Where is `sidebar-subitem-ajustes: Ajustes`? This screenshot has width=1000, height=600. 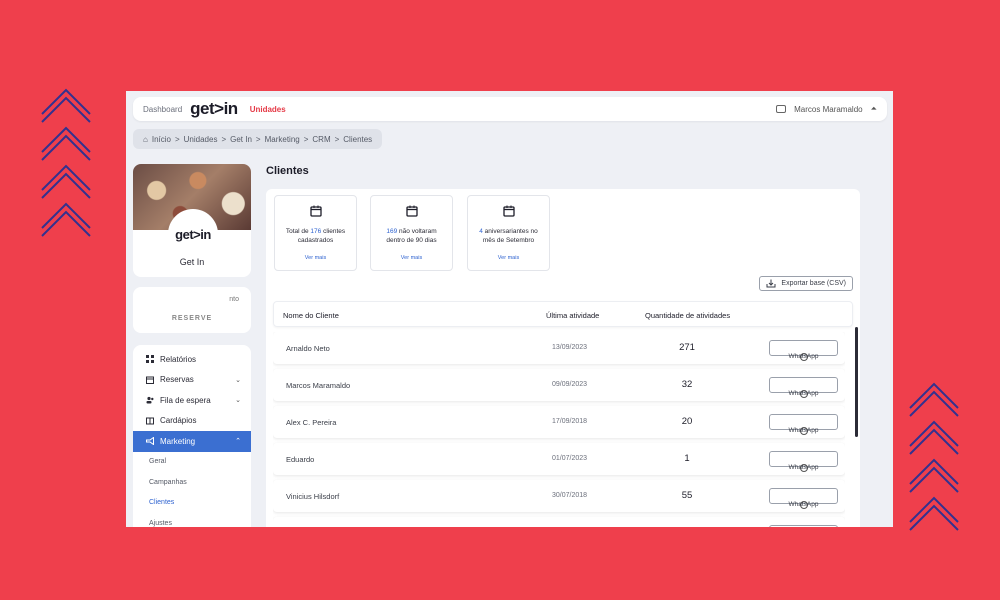 sidebar-subitem-ajustes: Ajustes is located at coordinates (192, 520).